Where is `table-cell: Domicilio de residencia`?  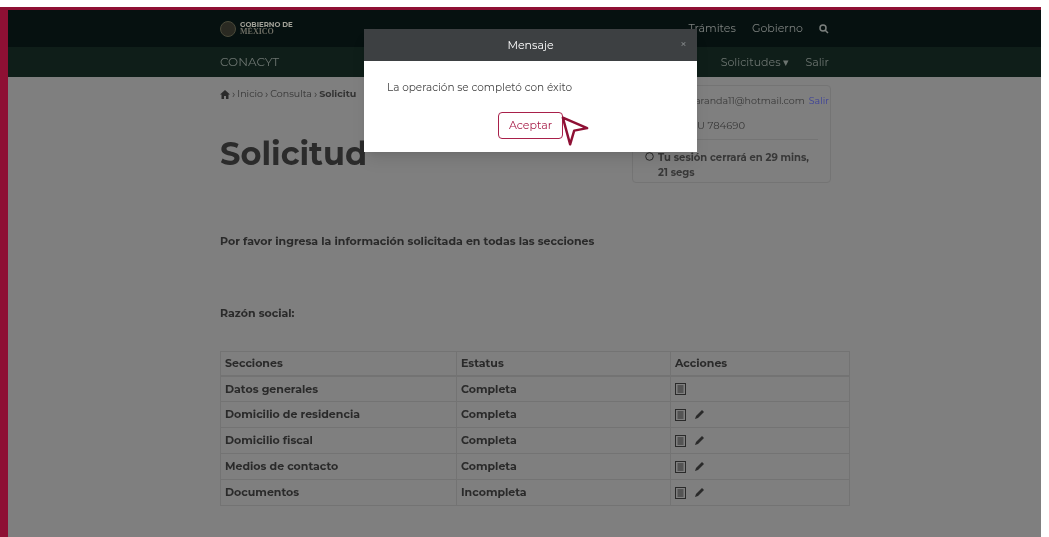 table-cell: Domicilio de residencia is located at coordinates (338, 414).